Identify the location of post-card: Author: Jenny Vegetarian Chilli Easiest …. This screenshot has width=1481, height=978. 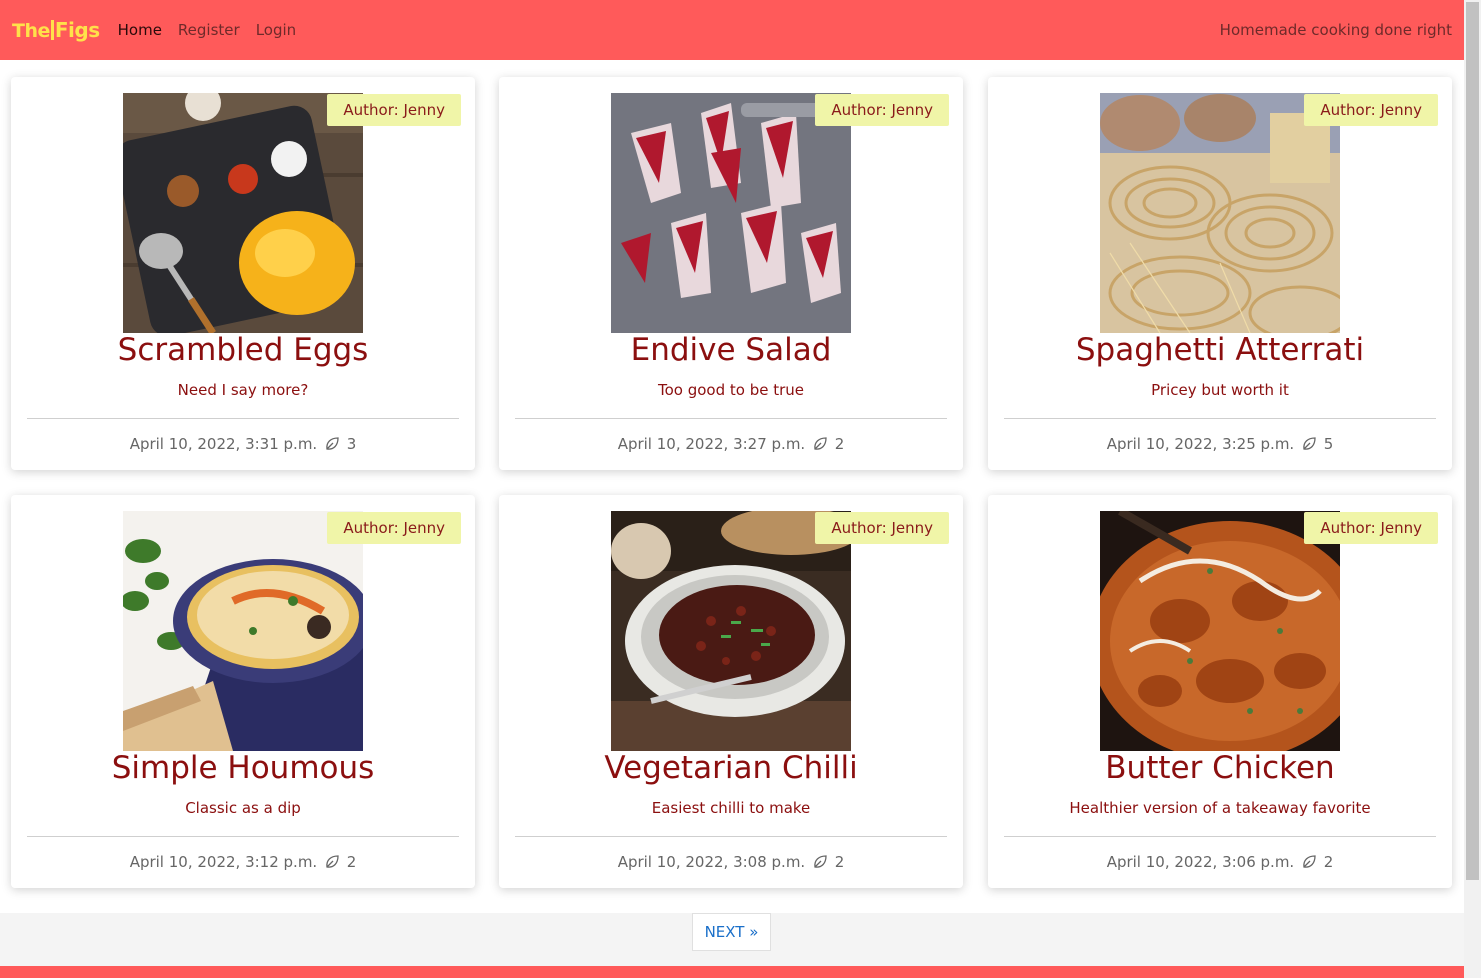
(731, 691).